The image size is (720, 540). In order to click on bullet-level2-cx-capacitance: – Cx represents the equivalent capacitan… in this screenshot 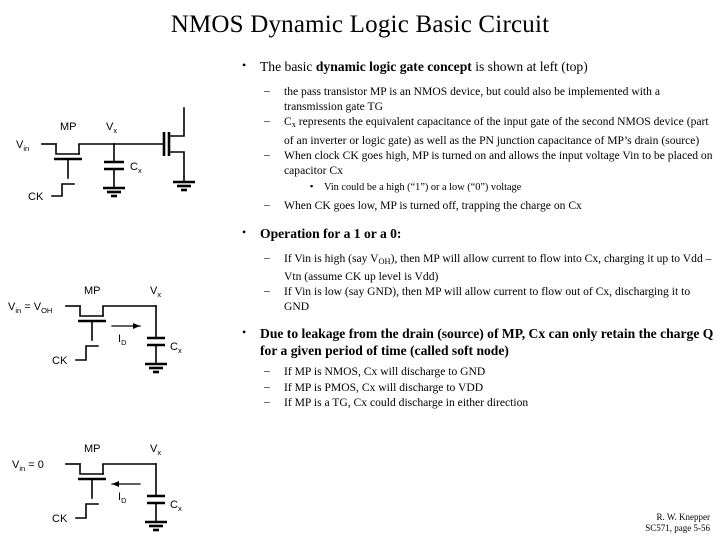, I will do `click(468, 130)`.